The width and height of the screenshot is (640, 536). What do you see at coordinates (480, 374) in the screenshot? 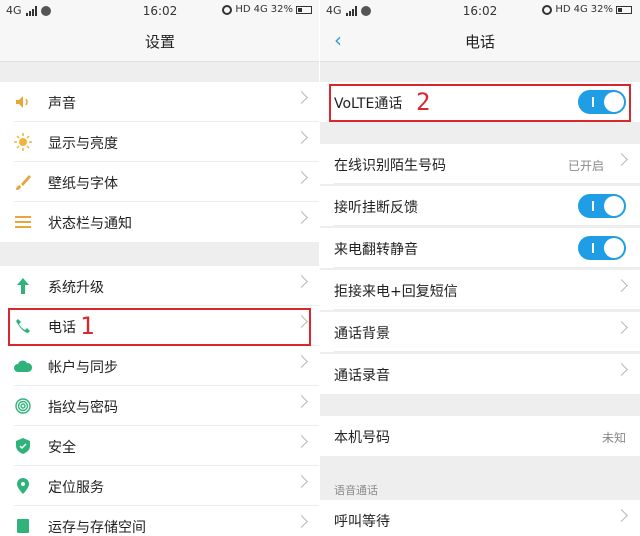
I see `call-recording-row: 通话录音` at bounding box center [480, 374].